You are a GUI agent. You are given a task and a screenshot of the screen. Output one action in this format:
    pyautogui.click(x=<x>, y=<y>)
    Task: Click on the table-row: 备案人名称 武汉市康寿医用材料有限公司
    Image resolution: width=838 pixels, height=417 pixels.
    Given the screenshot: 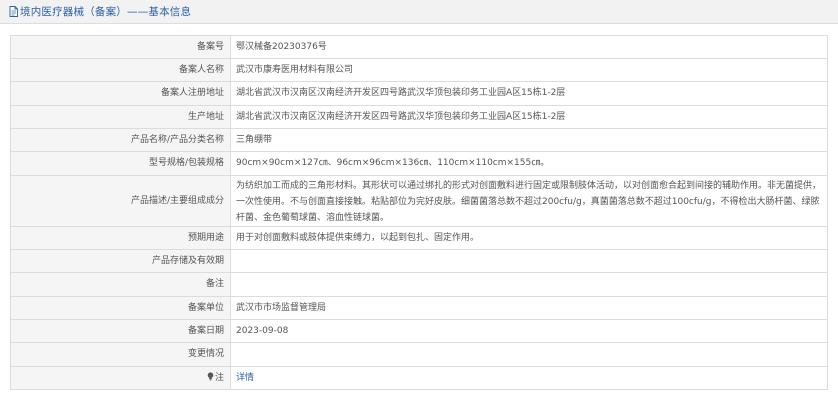 What is the action you would take?
    pyautogui.click(x=419, y=70)
    